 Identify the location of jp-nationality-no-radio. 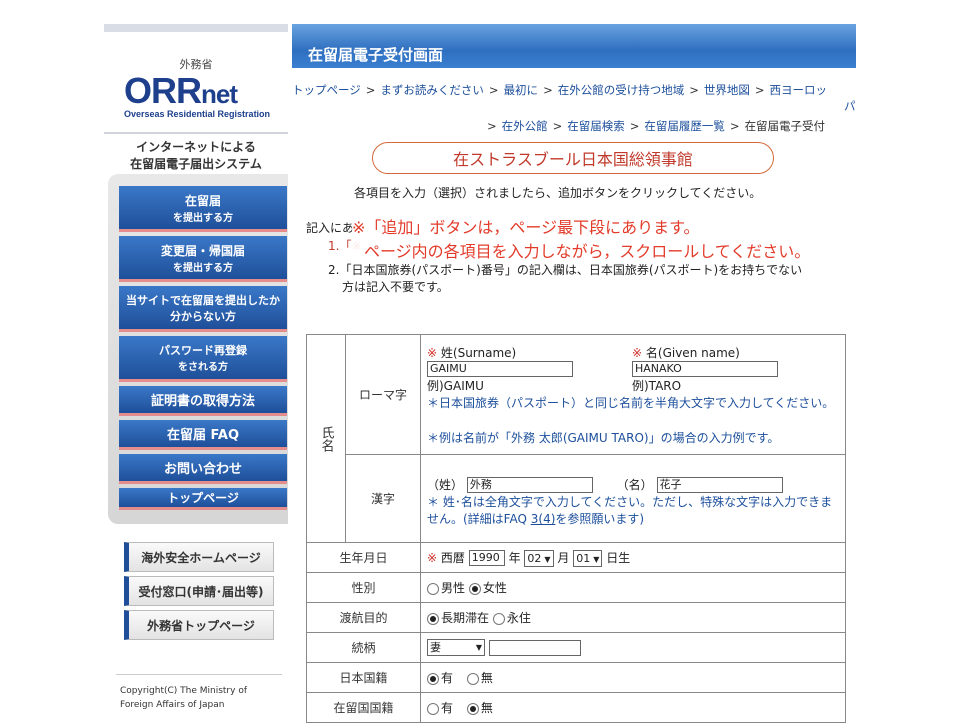
(472, 678).